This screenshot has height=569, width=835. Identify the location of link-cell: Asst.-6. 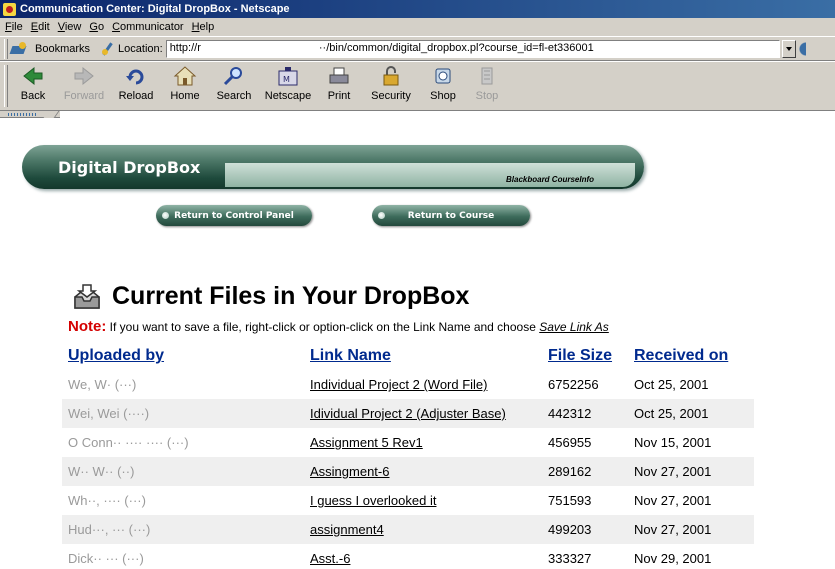
(423, 556).